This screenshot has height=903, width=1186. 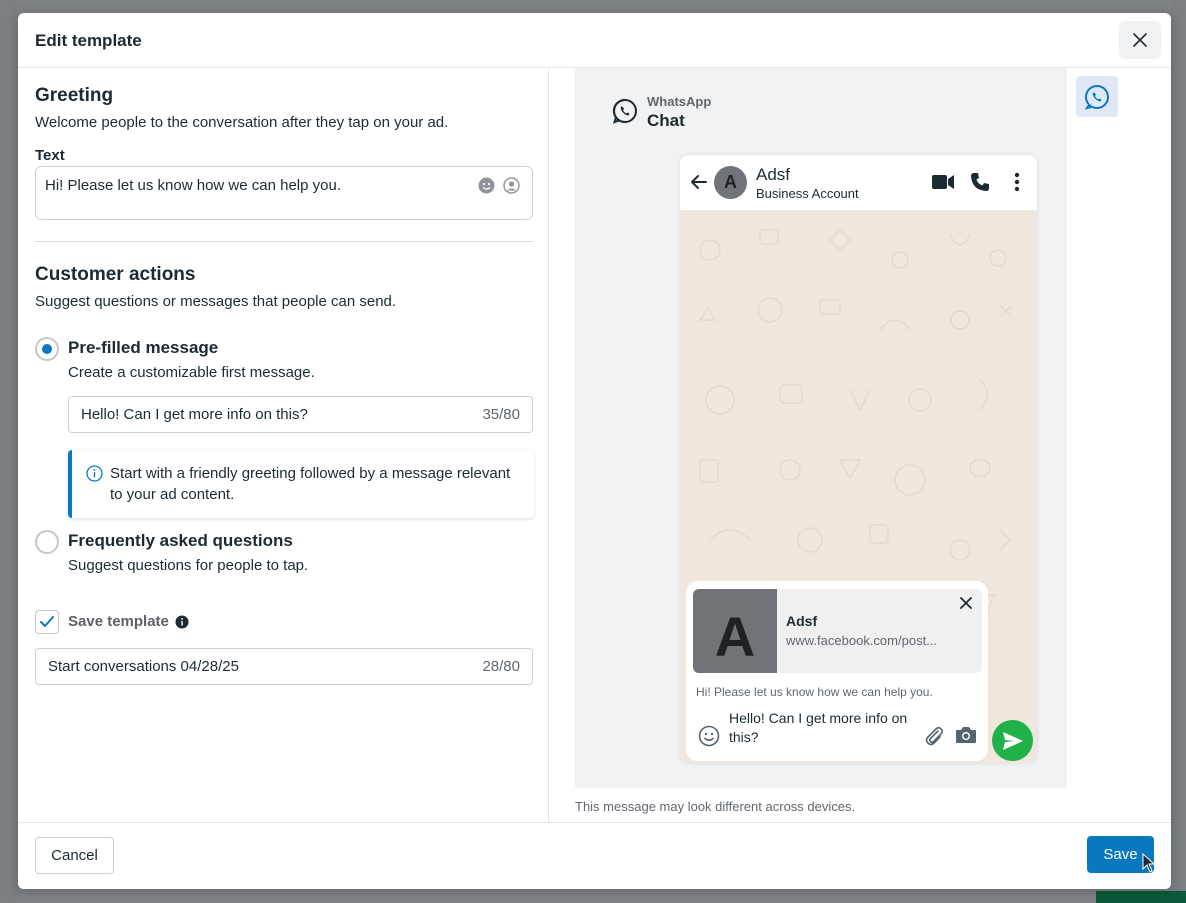 What do you see at coordinates (511, 185) in the screenshot?
I see `personalize-icon` at bounding box center [511, 185].